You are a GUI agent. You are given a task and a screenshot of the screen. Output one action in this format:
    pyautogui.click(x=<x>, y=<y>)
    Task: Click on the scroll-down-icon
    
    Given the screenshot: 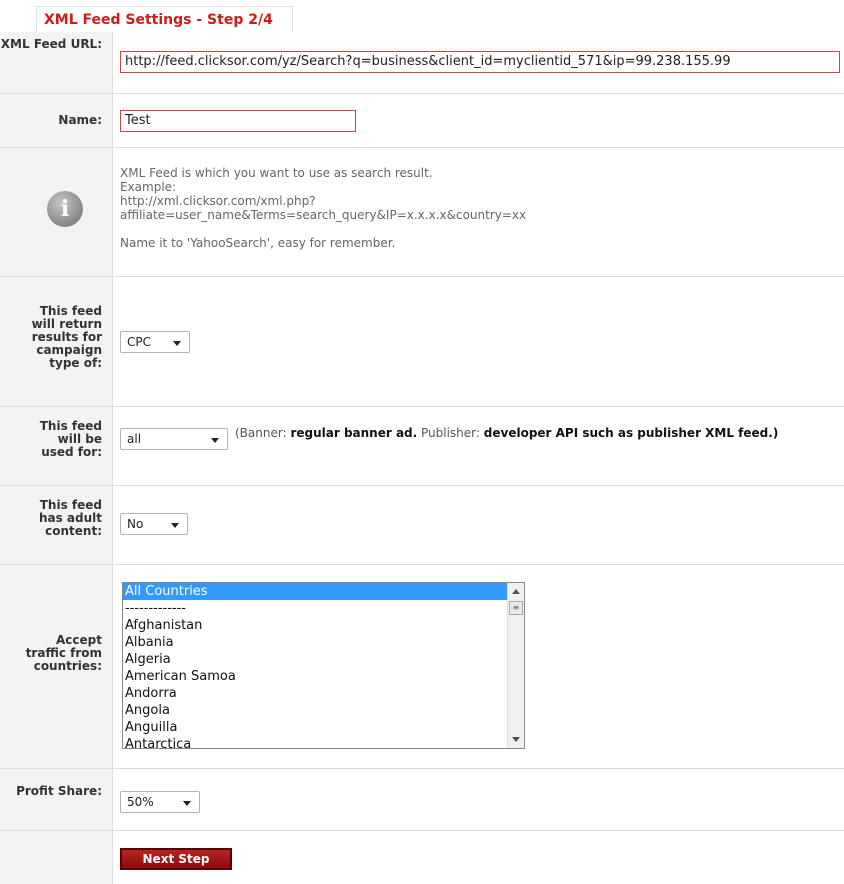 What is the action you would take?
    pyautogui.click(x=516, y=739)
    